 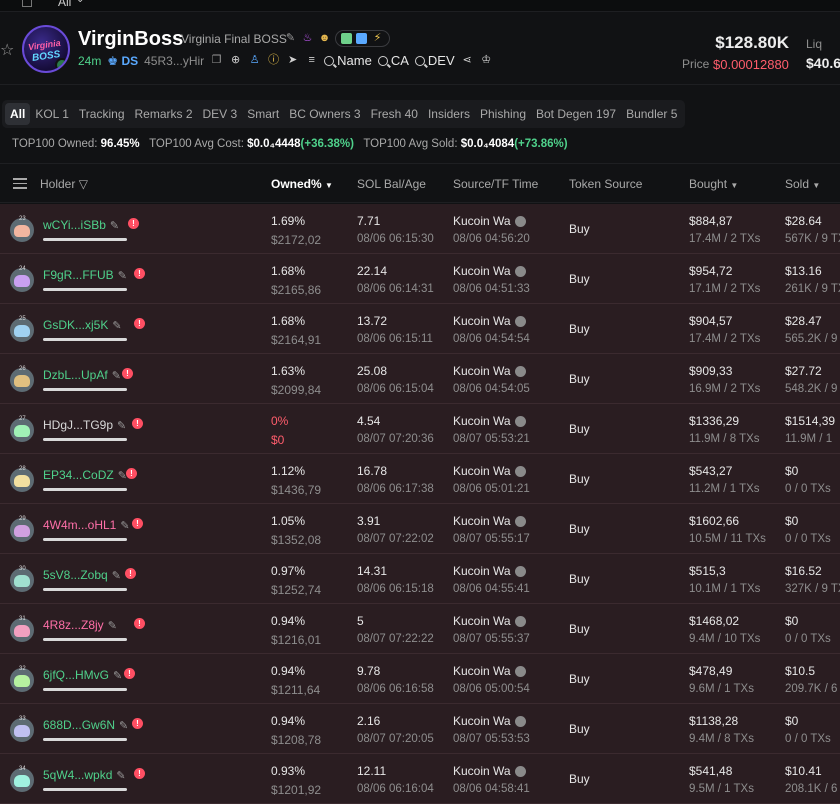 What do you see at coordinates (20, 183) in the screenshot?
I see `sliders-icon` at bounding box center [20, 183].